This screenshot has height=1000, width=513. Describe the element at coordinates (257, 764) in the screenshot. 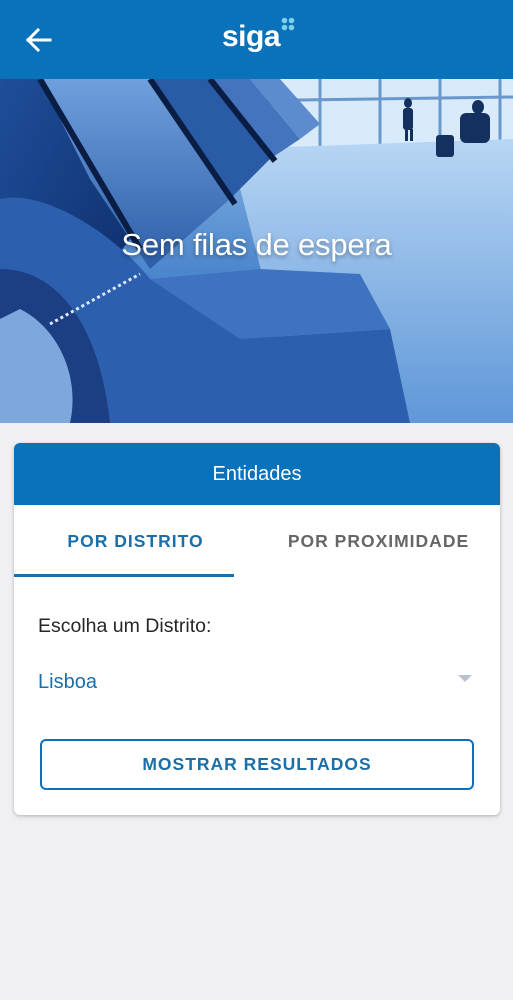

I see `show-results-button: MOSTRAR RESULTADOS` at that location.